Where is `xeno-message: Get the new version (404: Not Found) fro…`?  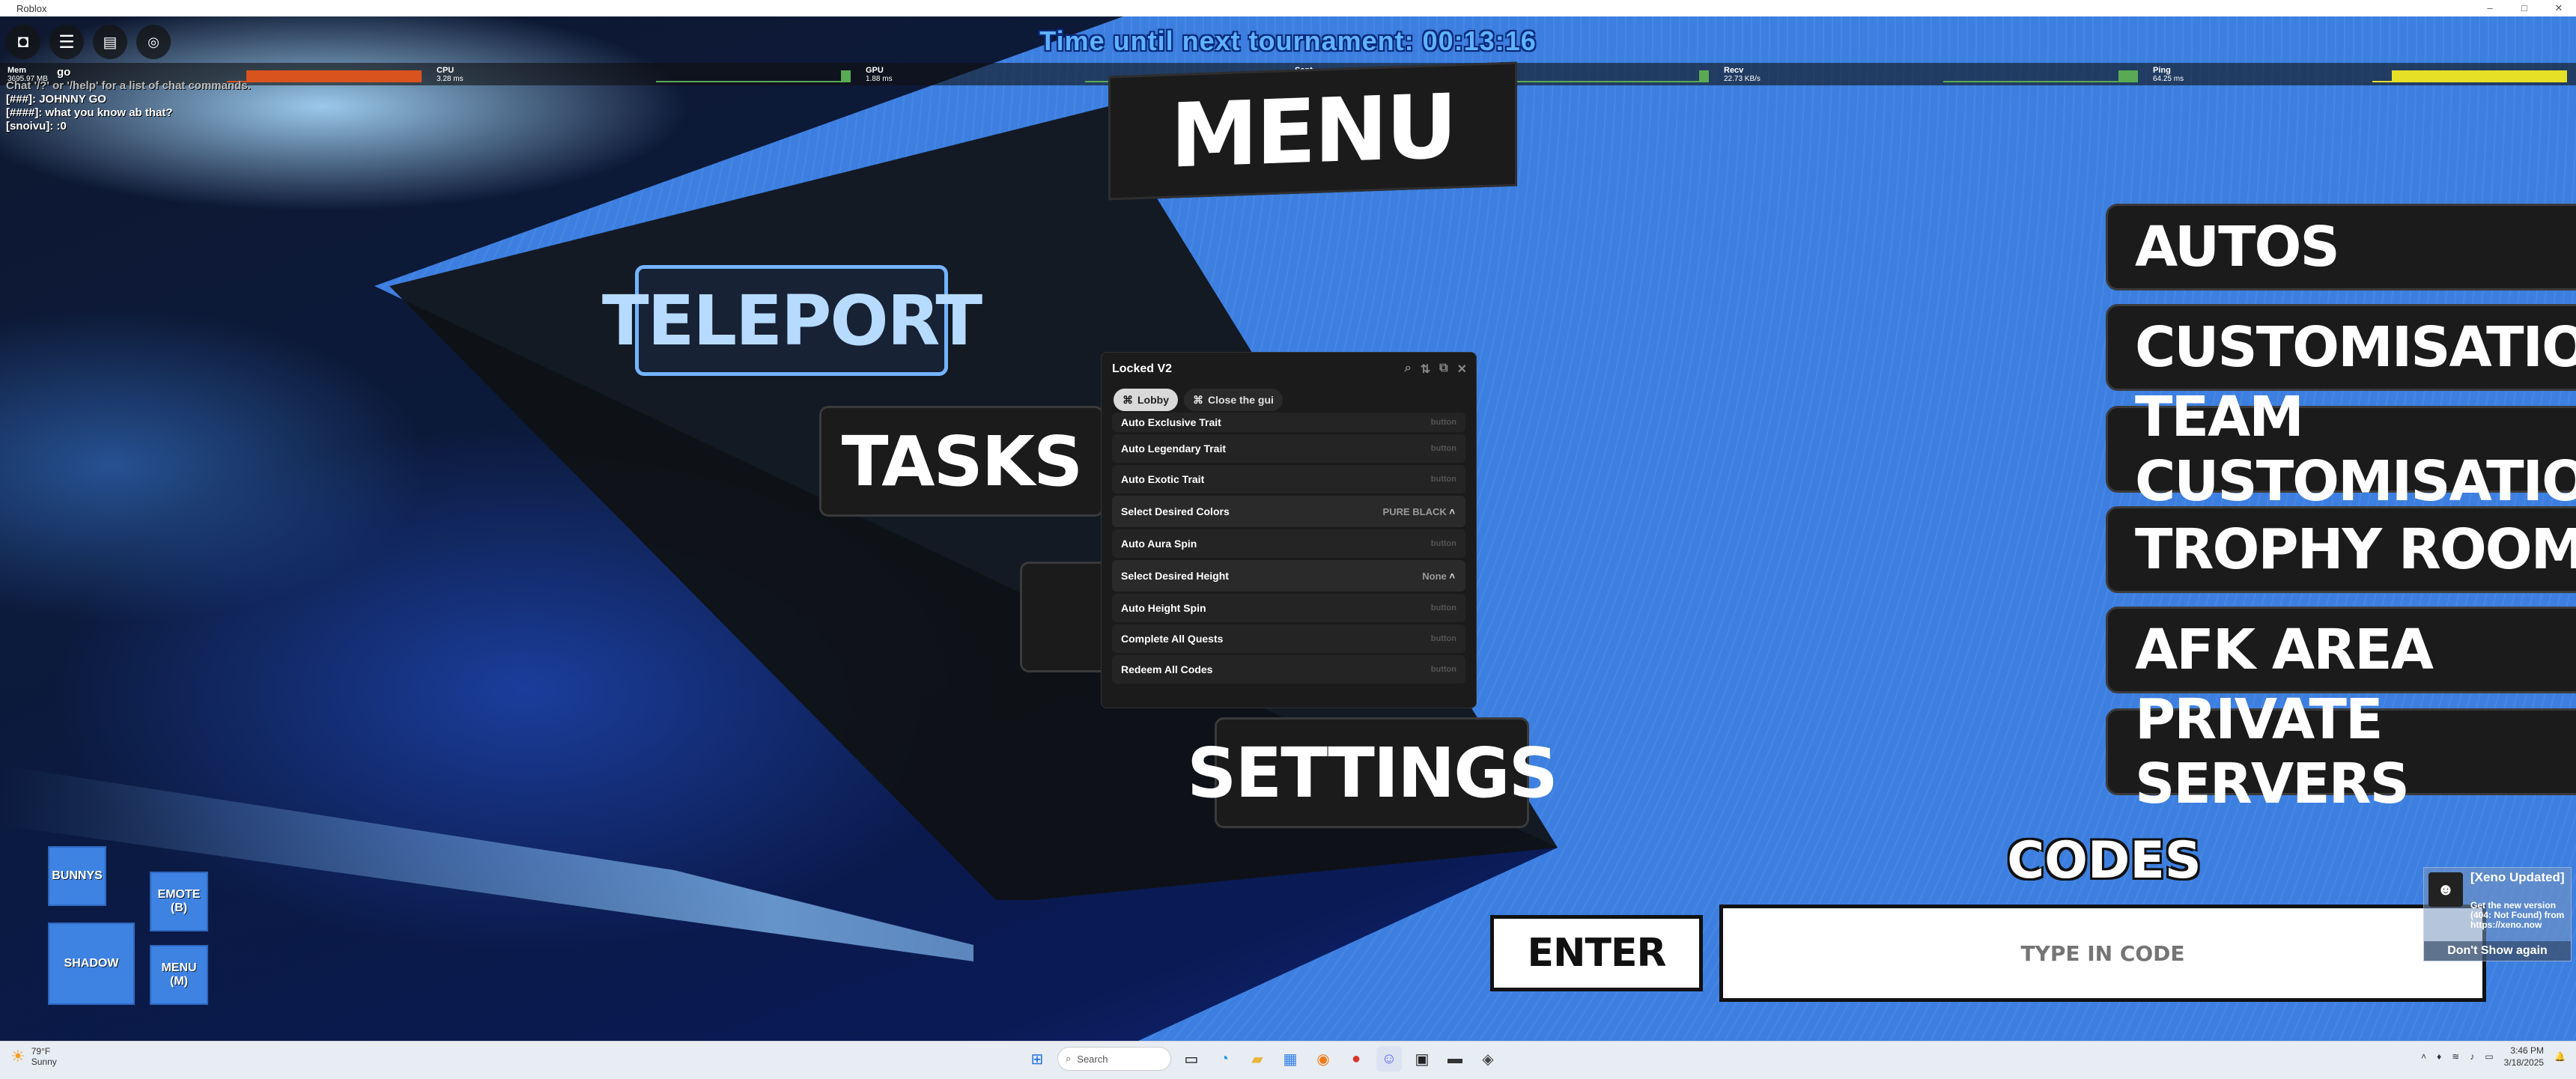 xeno-message: Get the new version (404: Not Found) fro… is located at coordinates (2517, 915).